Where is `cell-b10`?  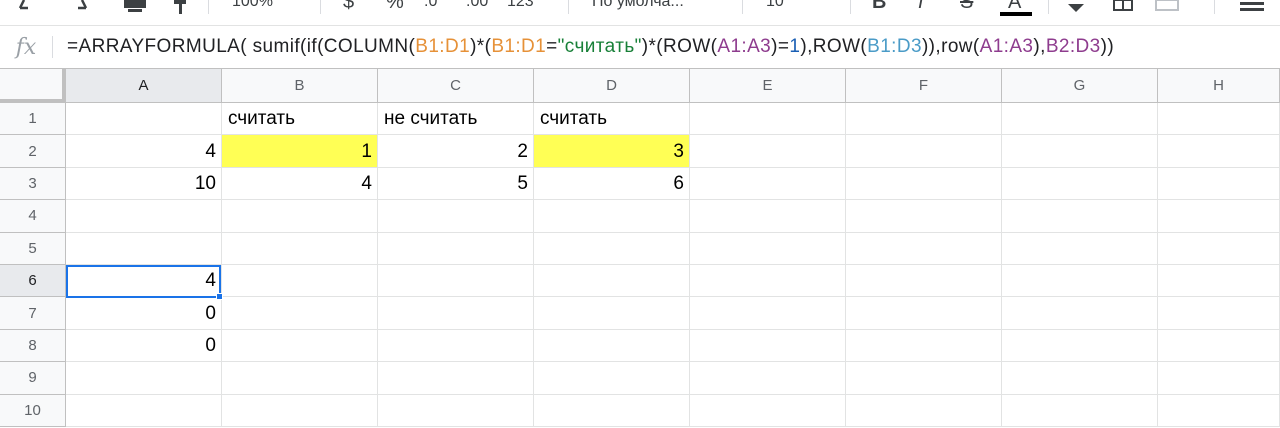 cell-b10 is located at coordinates (300, 410).